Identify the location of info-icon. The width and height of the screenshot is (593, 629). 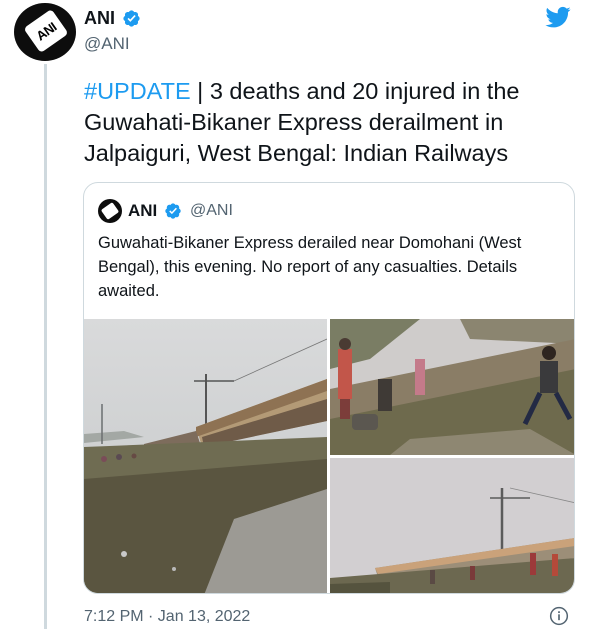
(559, 616).